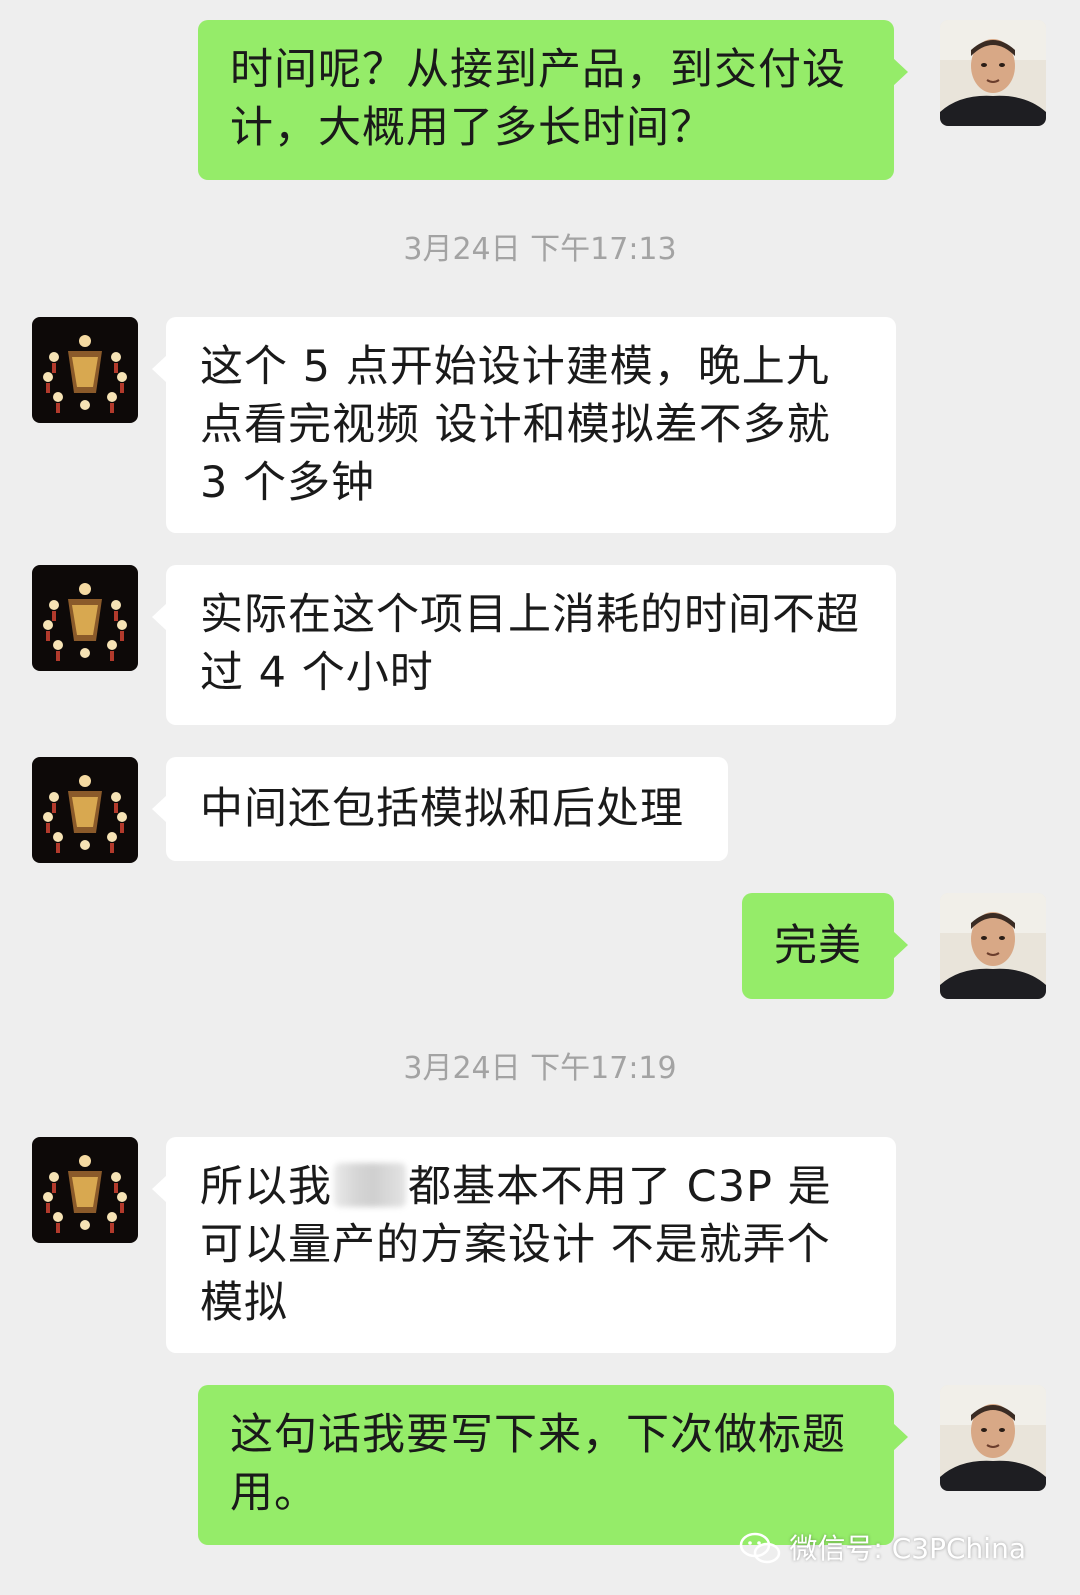 The width and height of the screenshot is (1080, 1595). I want to click on wechat-watermark: 微信号: C3PChina, so click(882, 1549).